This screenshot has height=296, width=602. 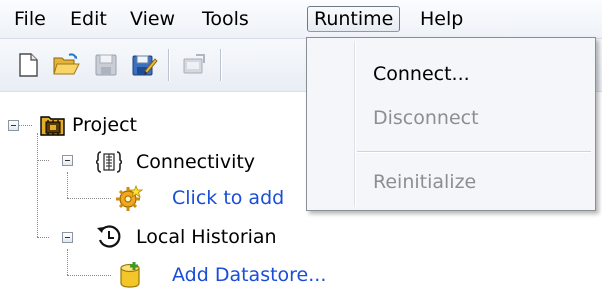 What do you see at coordinates (88, 19) in the screenshot?
I see `menu-edit: Edit` at bounding box center [88, 19].